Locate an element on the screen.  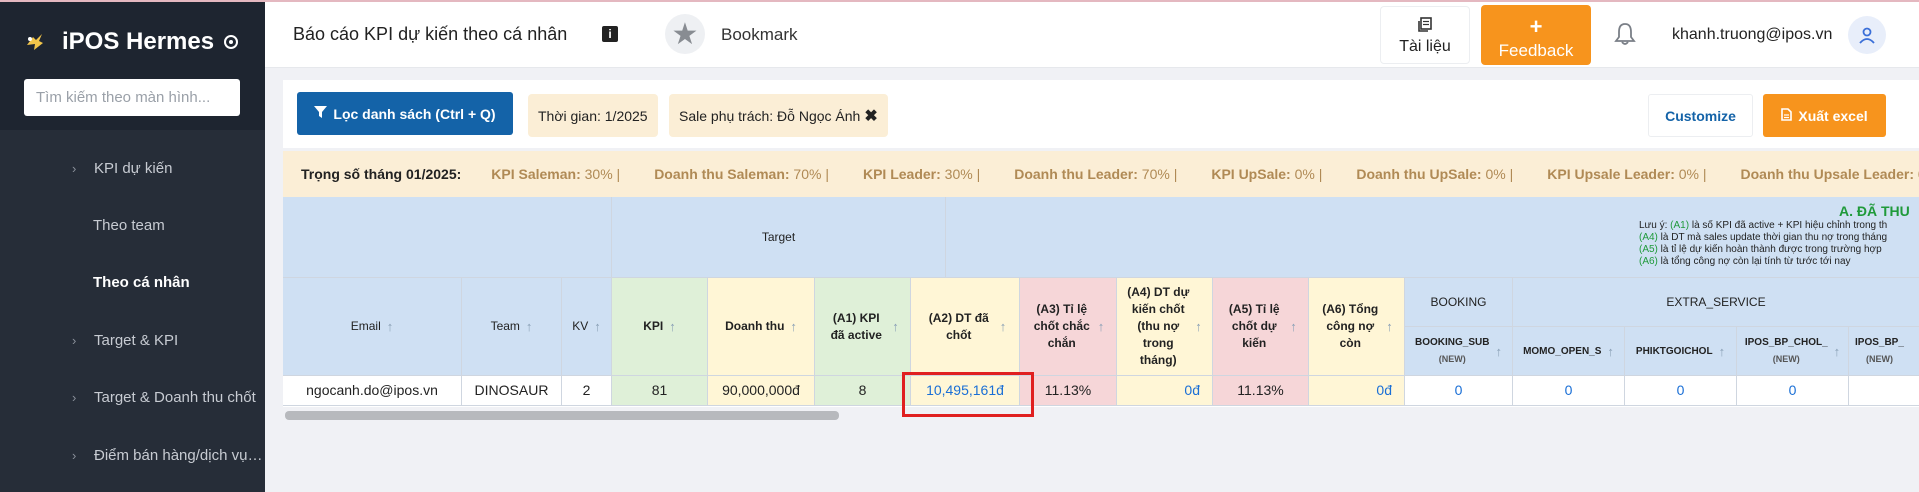
user-email: khanh.truong@ipos.vn is located at coordinates (1752, 35).